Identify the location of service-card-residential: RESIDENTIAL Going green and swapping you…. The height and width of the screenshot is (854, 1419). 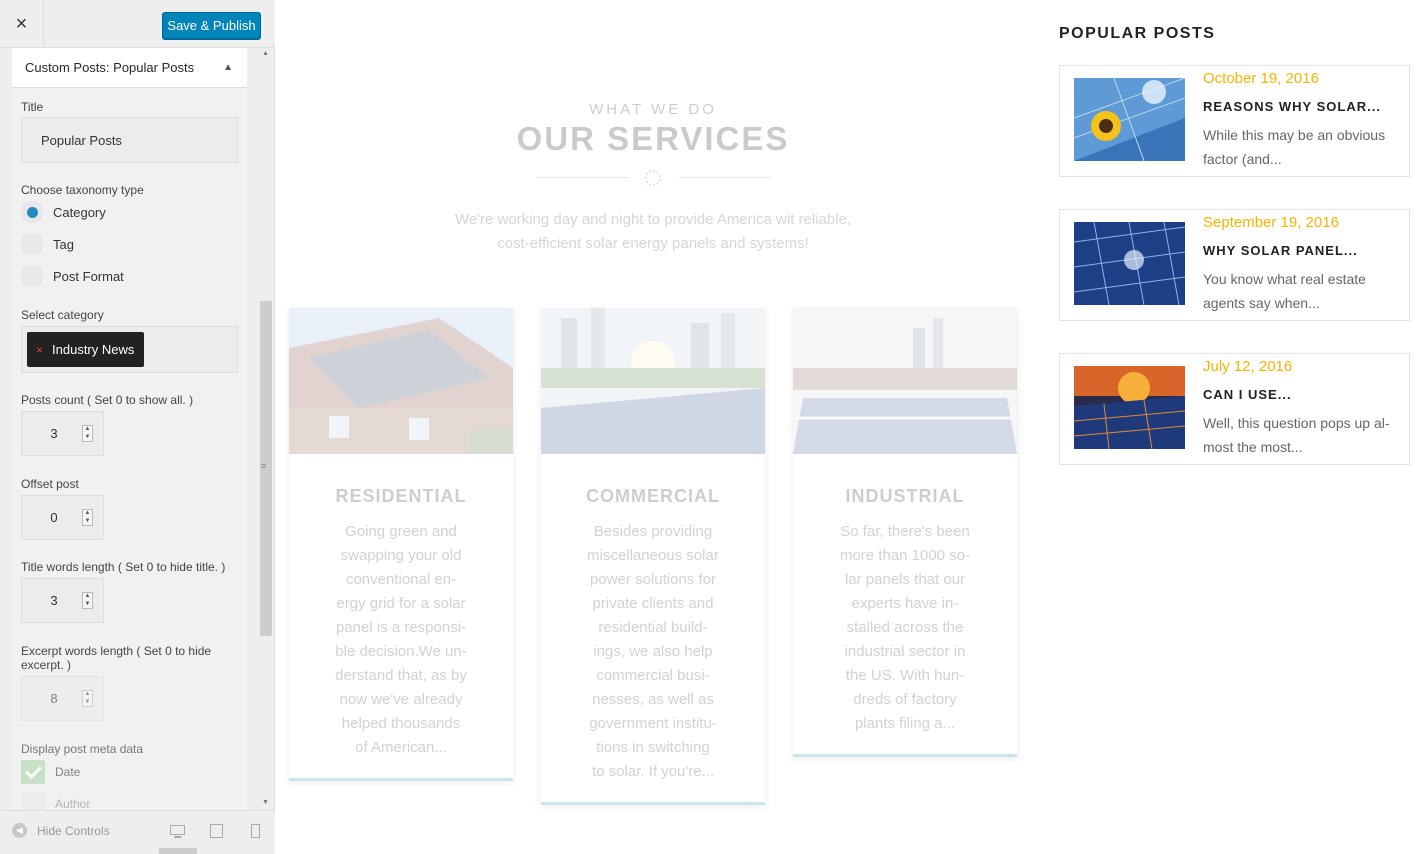
(401, 544).